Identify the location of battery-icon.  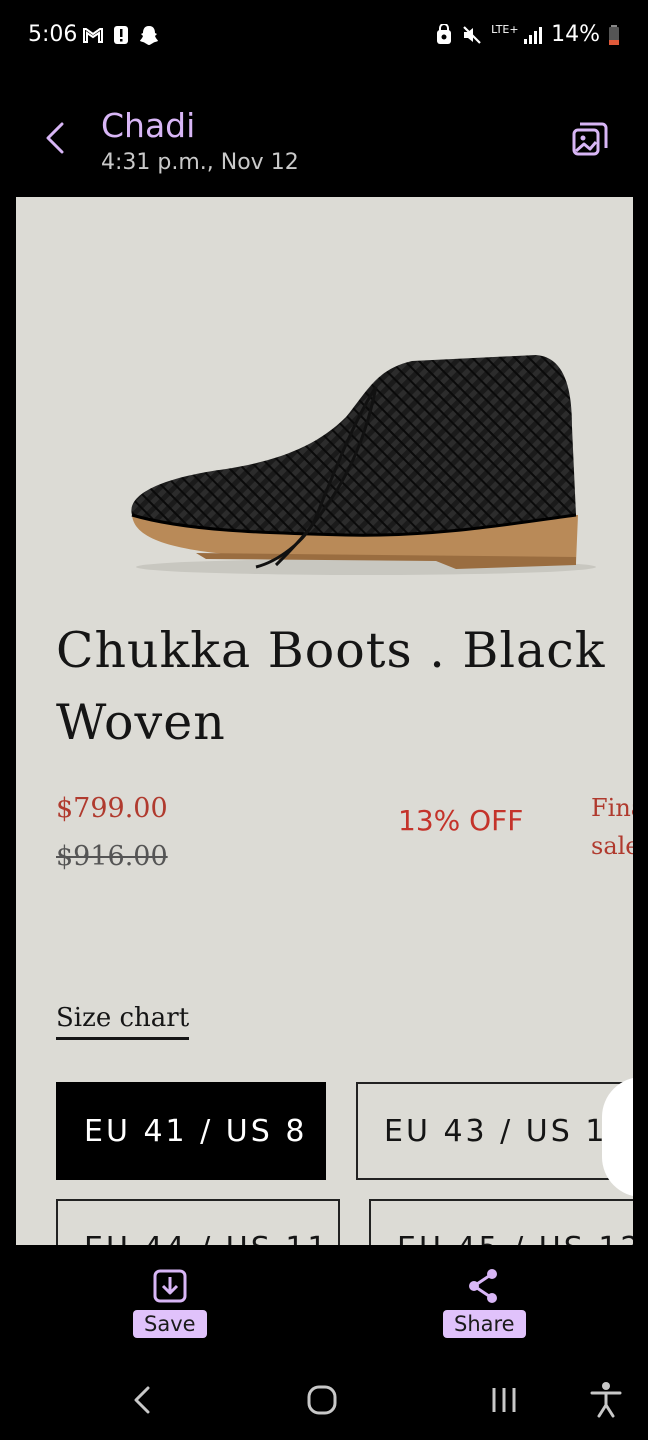
(614, 34).